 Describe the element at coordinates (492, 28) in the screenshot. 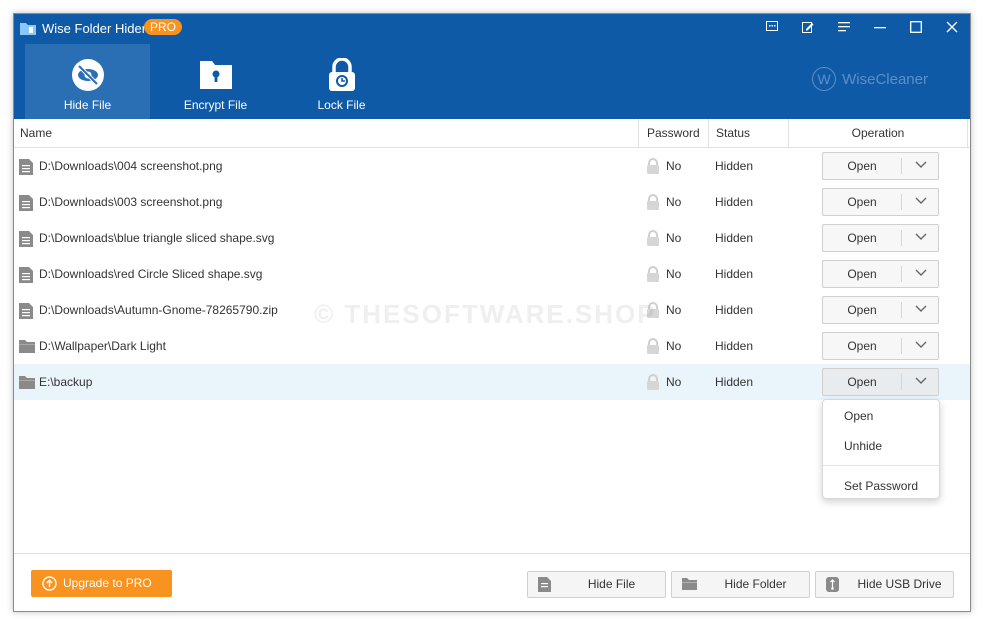

I see `title-bar: Wise Folder Hider PRO` at that location.